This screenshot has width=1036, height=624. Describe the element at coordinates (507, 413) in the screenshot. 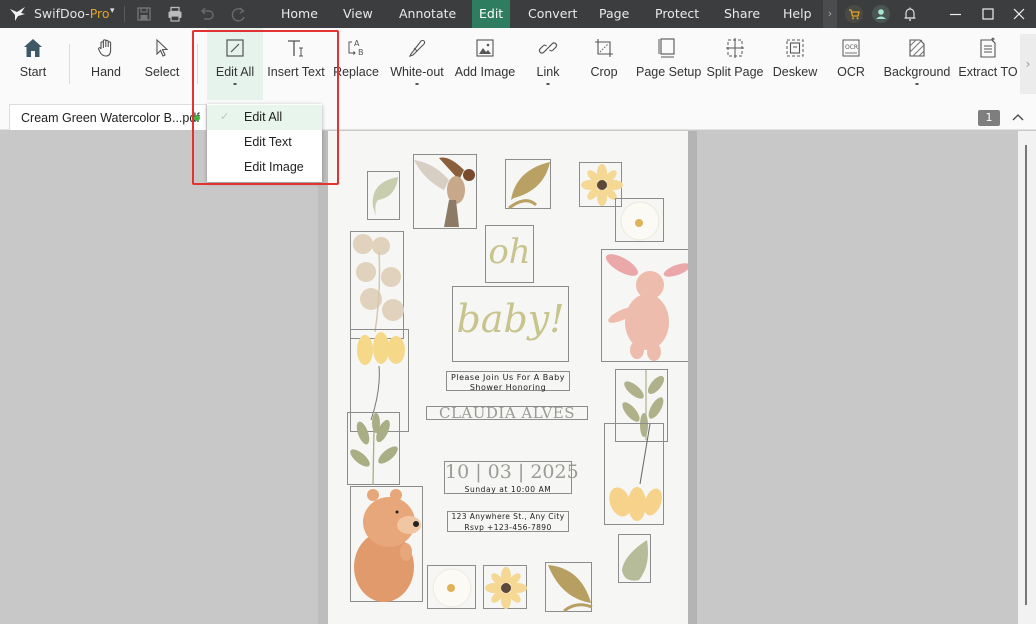

I see `text-element-name: CLAUDIA ALVES` at that location.